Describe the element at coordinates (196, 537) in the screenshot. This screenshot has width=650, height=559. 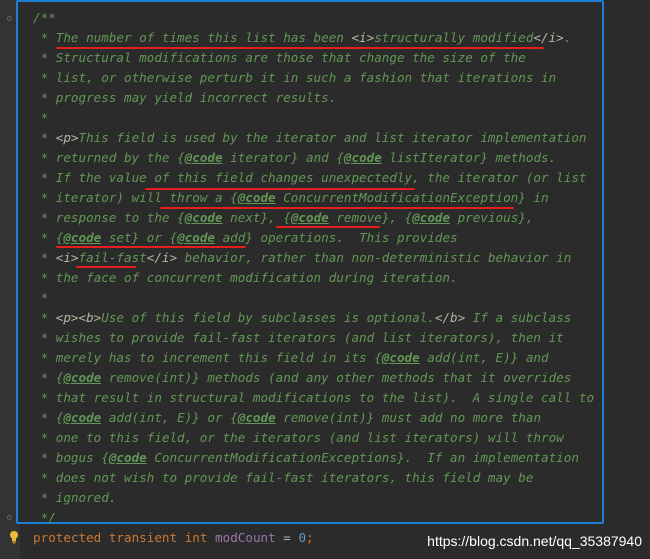
I see `keyword-int: int` at that location.